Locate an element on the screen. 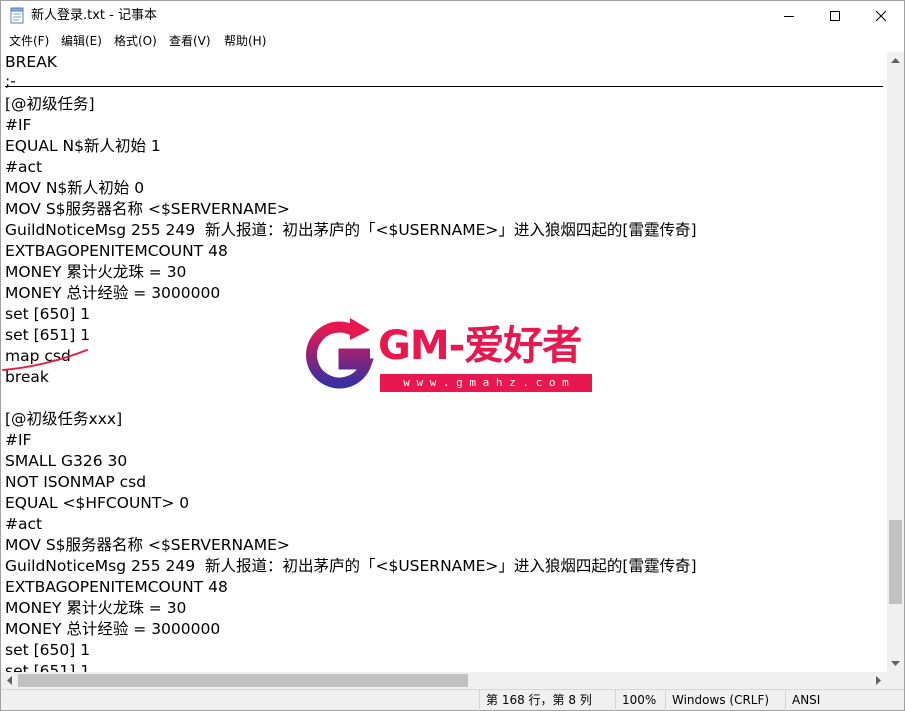 This screenshot has height=711, width=905. encoding: ANSI is located at coordinates (843, 700).